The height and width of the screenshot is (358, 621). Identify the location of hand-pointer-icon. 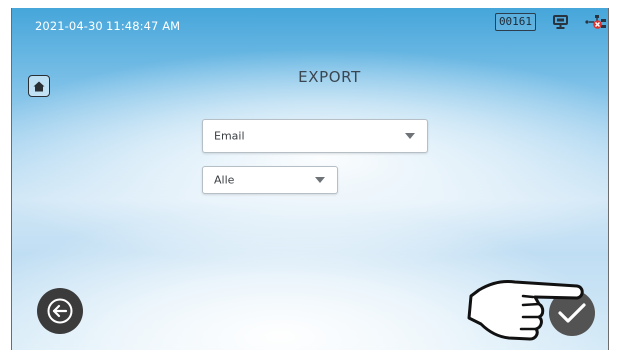
(525, 310).